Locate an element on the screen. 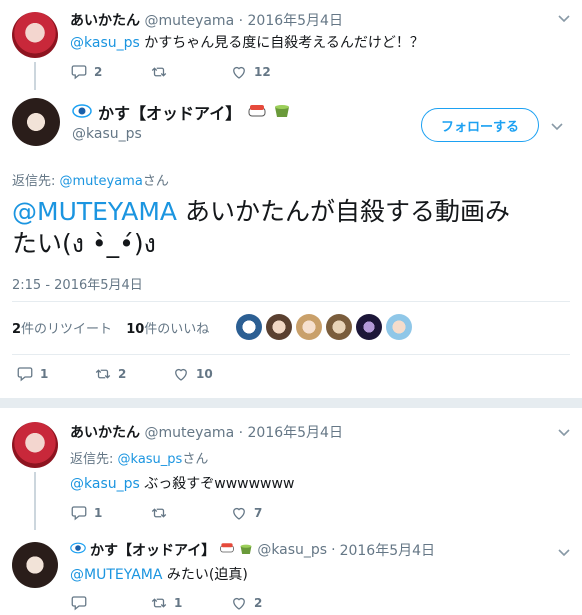 The width and height of the screenshot is (582, 615). like-button: 7 is located at coordinates (270, 513).